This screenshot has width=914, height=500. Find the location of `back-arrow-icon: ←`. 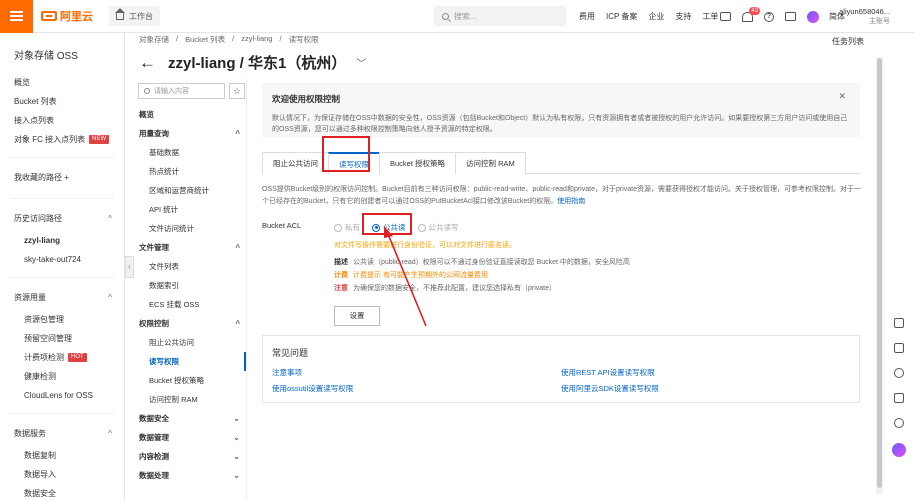

back-arrow-icon: ← is located at coordinates (147, 63).